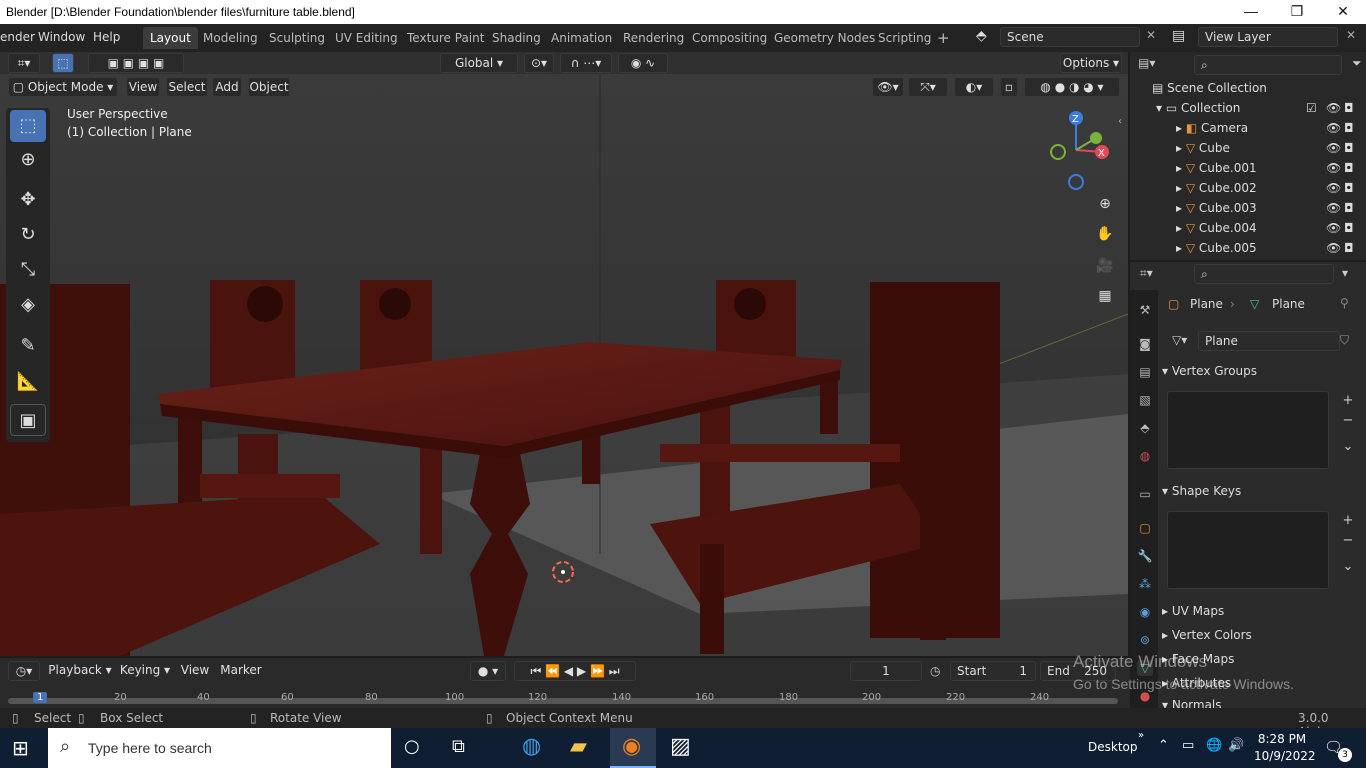  What do you see at coordinates (824, 38) in the screenshot?
I see `tab-geometry-nodes: Geometry Nodes` at bounding box center [824, 38].